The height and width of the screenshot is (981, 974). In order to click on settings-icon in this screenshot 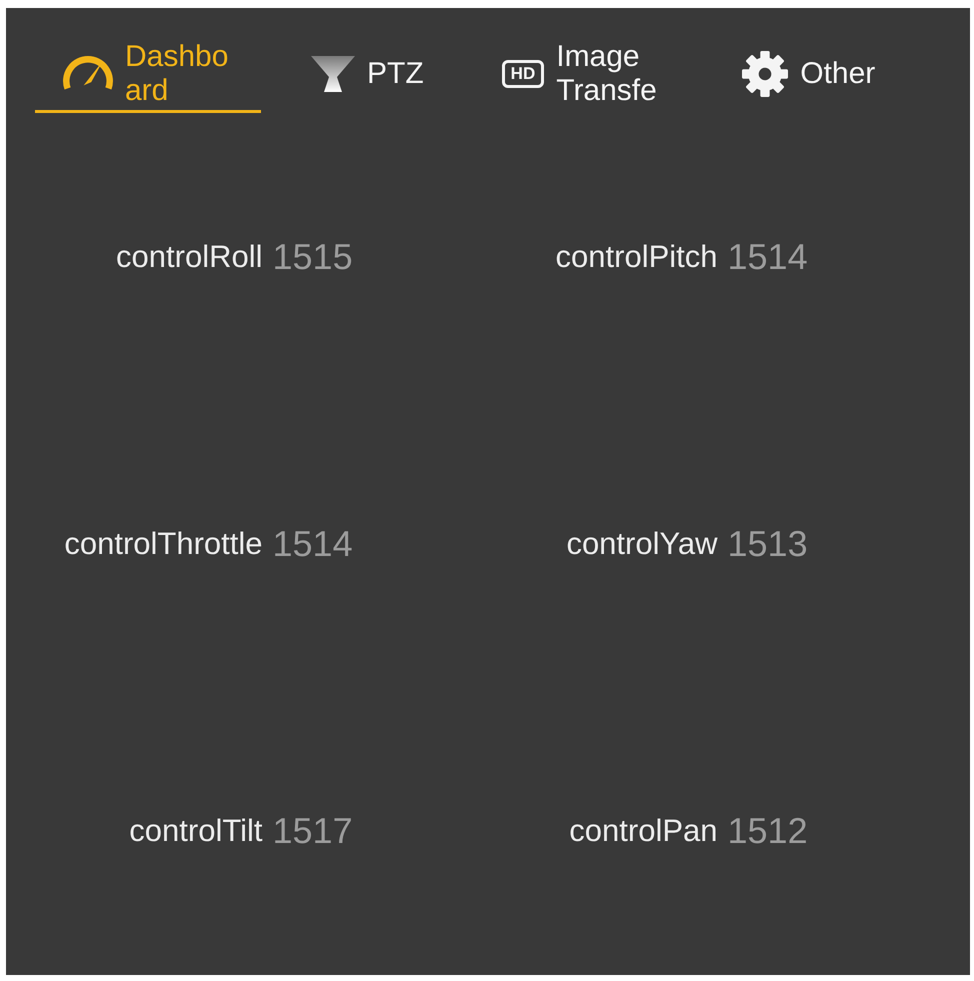, I will do `click(765, 74)`.